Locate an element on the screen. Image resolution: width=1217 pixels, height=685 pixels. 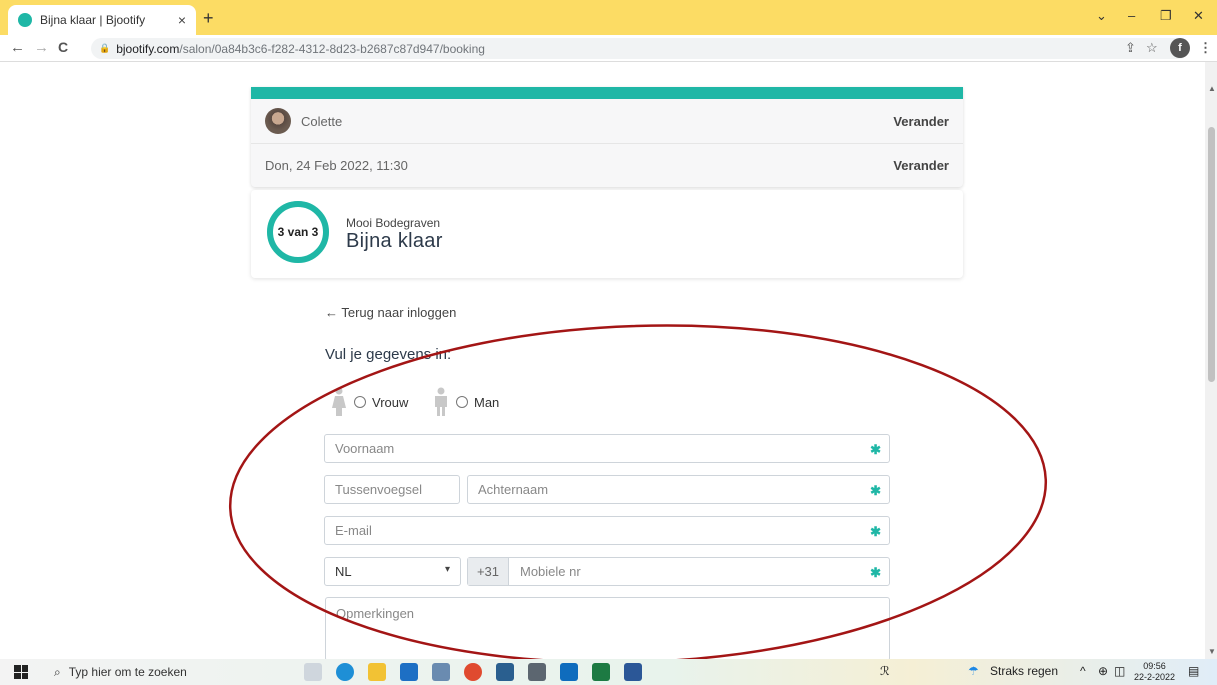
stylist-row: Colette Verander is located at coordinates (607, 121).